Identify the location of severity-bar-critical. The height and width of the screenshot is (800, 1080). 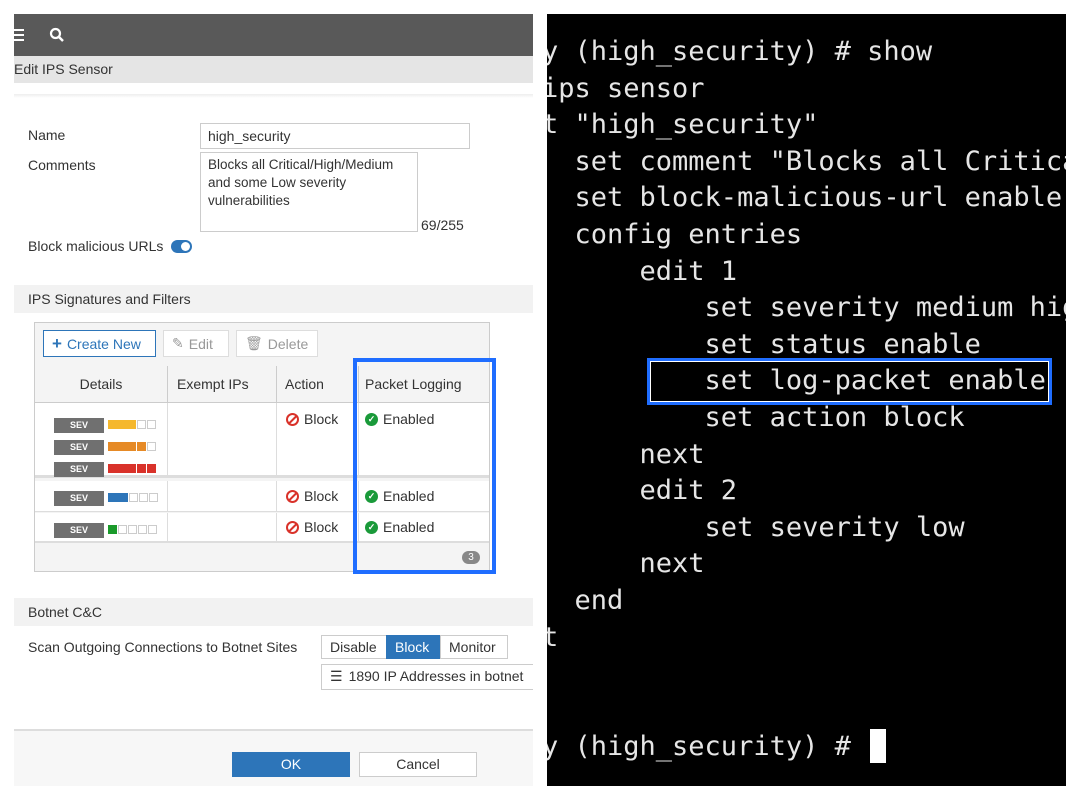
(132, 468).